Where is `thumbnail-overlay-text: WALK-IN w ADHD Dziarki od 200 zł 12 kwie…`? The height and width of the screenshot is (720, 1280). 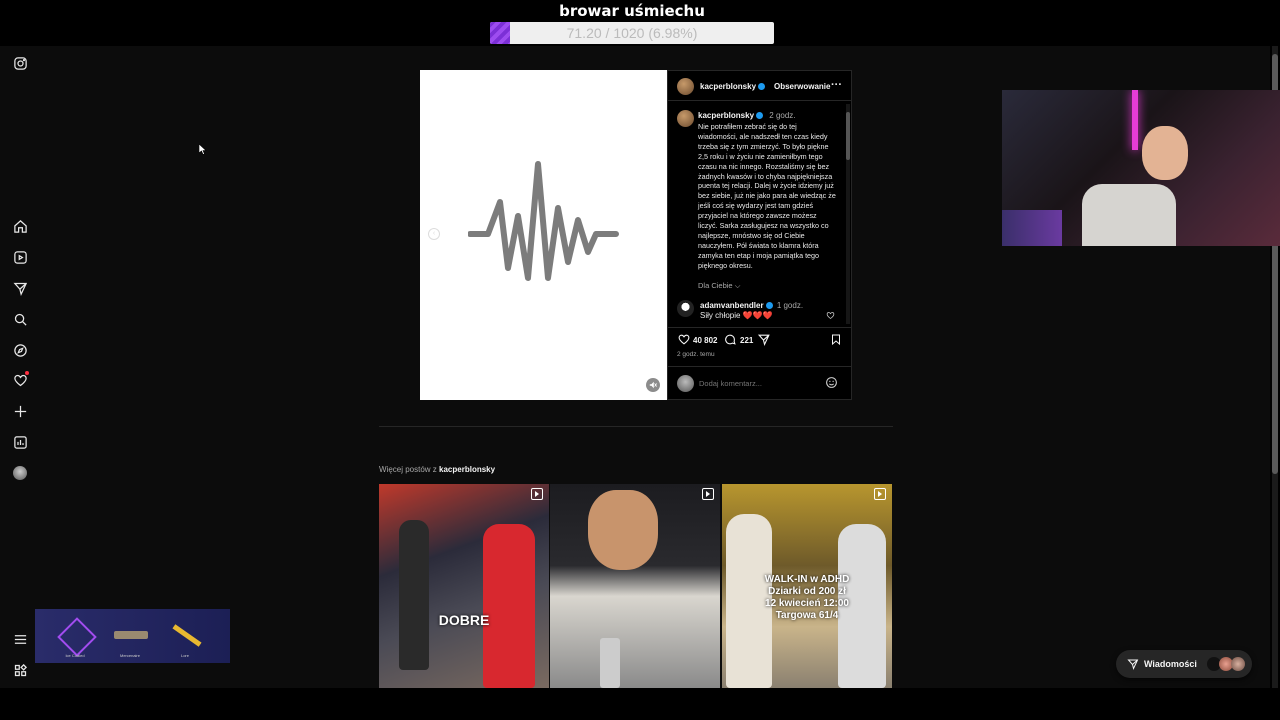 thumbnail-overlay-text: WALK-IN w ADHD Dziarki od 200 zł 12 kwie… is located at coordinates (807, 597).